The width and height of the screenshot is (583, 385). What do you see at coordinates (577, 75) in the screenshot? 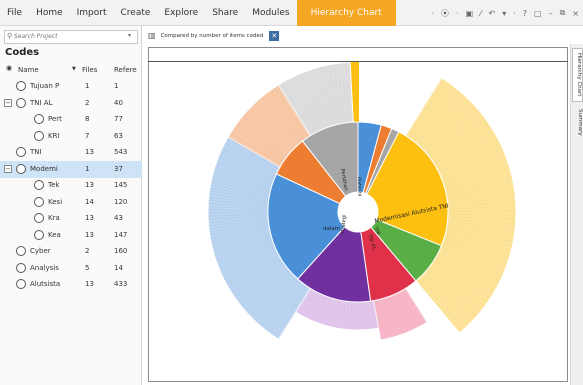
I see `tab-hierarchy-chart-vertical: Hierarchy Chart` at bounding box center [577, 75].